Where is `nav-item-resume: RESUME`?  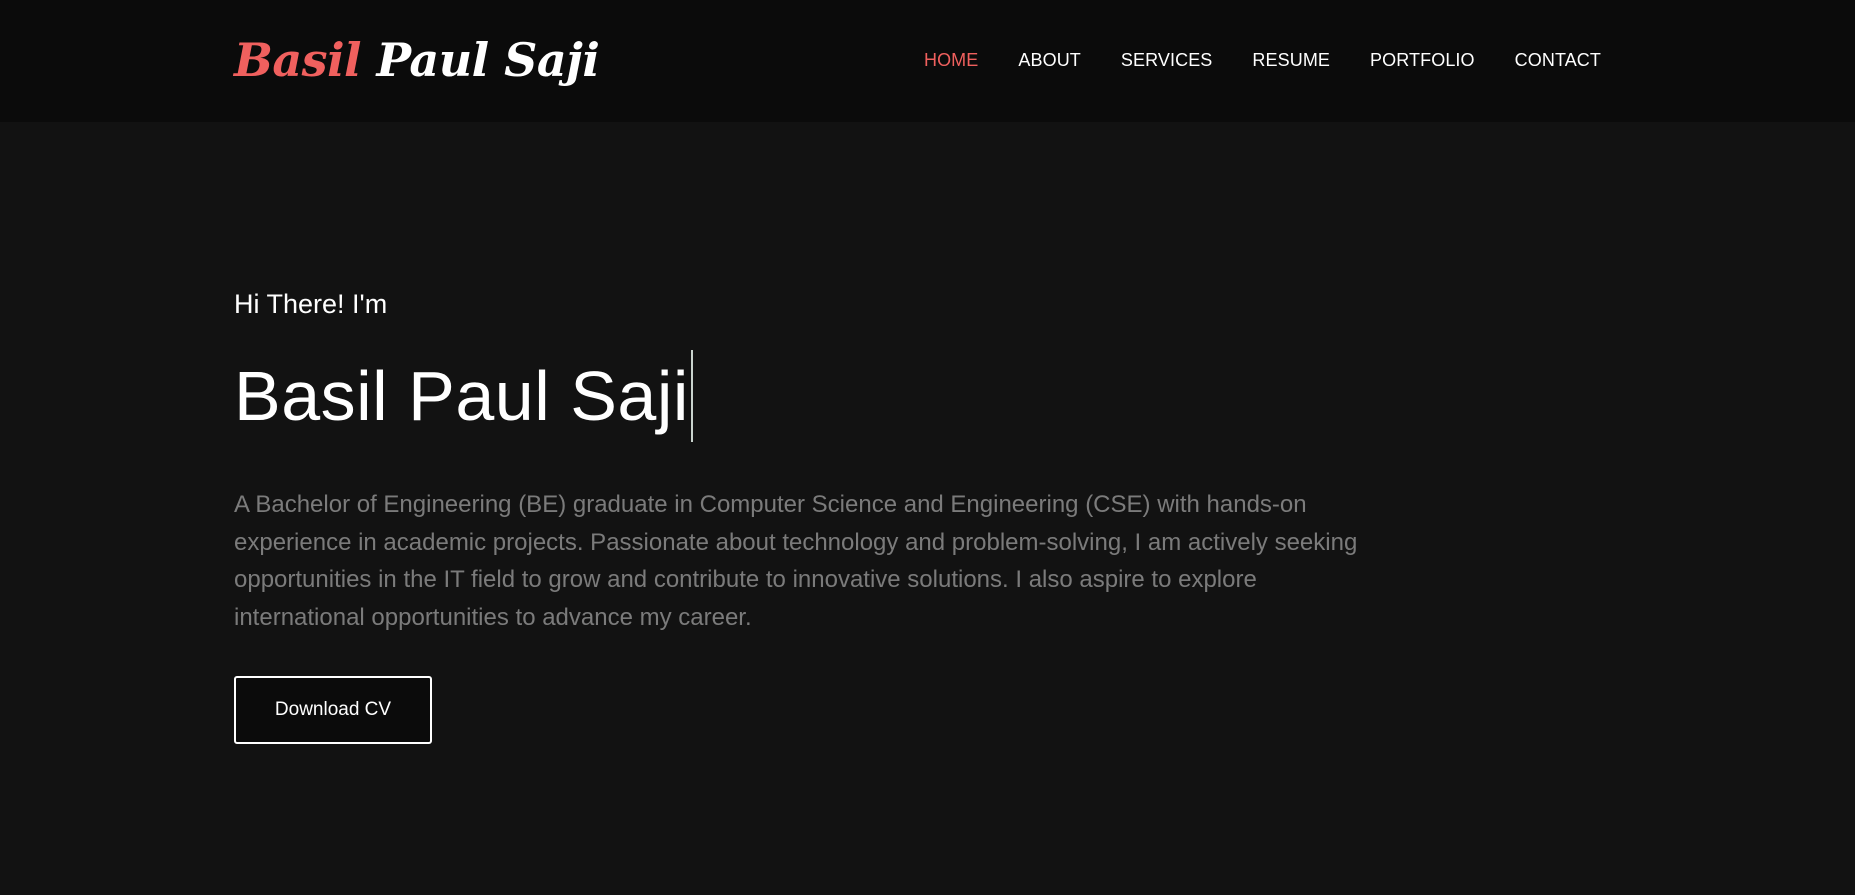 nav-item-resume: RESUME is located at coordinates (1291, 60).